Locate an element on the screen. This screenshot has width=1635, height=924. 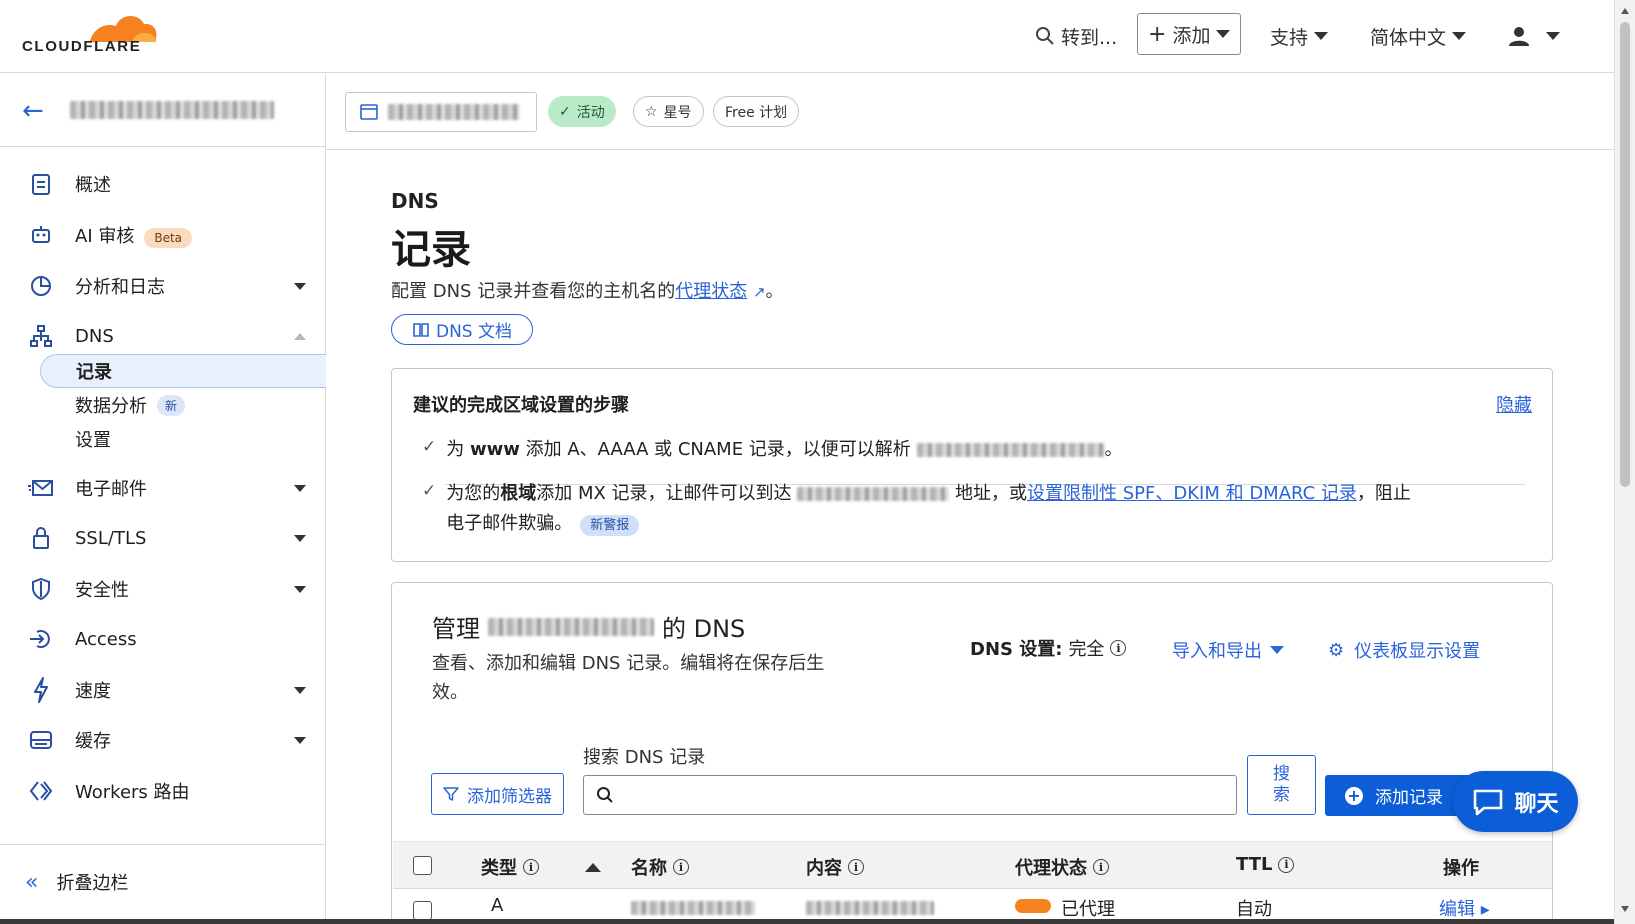
sidebar-item-ai-audit: AI 审核 Beta is located at coordinates (162, 235).